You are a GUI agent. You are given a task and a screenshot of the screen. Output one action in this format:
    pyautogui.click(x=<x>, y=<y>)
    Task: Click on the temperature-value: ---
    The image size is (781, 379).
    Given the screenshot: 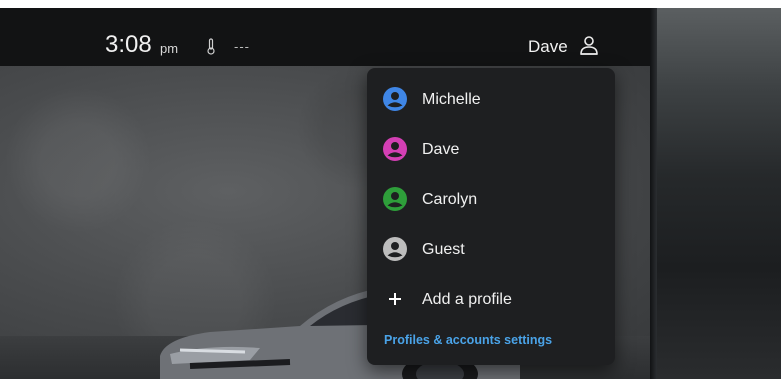 What is the action you would take?
    pyautogui.click(x=242, y=46)
    